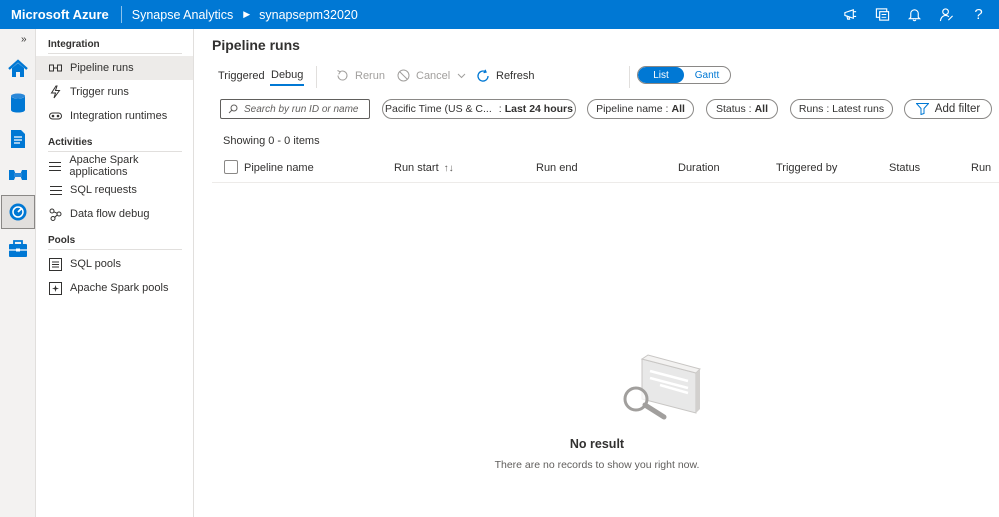  Describe the element at coordinates (55, 214) in the screenshot. I see `data-flow-icon` at that location.